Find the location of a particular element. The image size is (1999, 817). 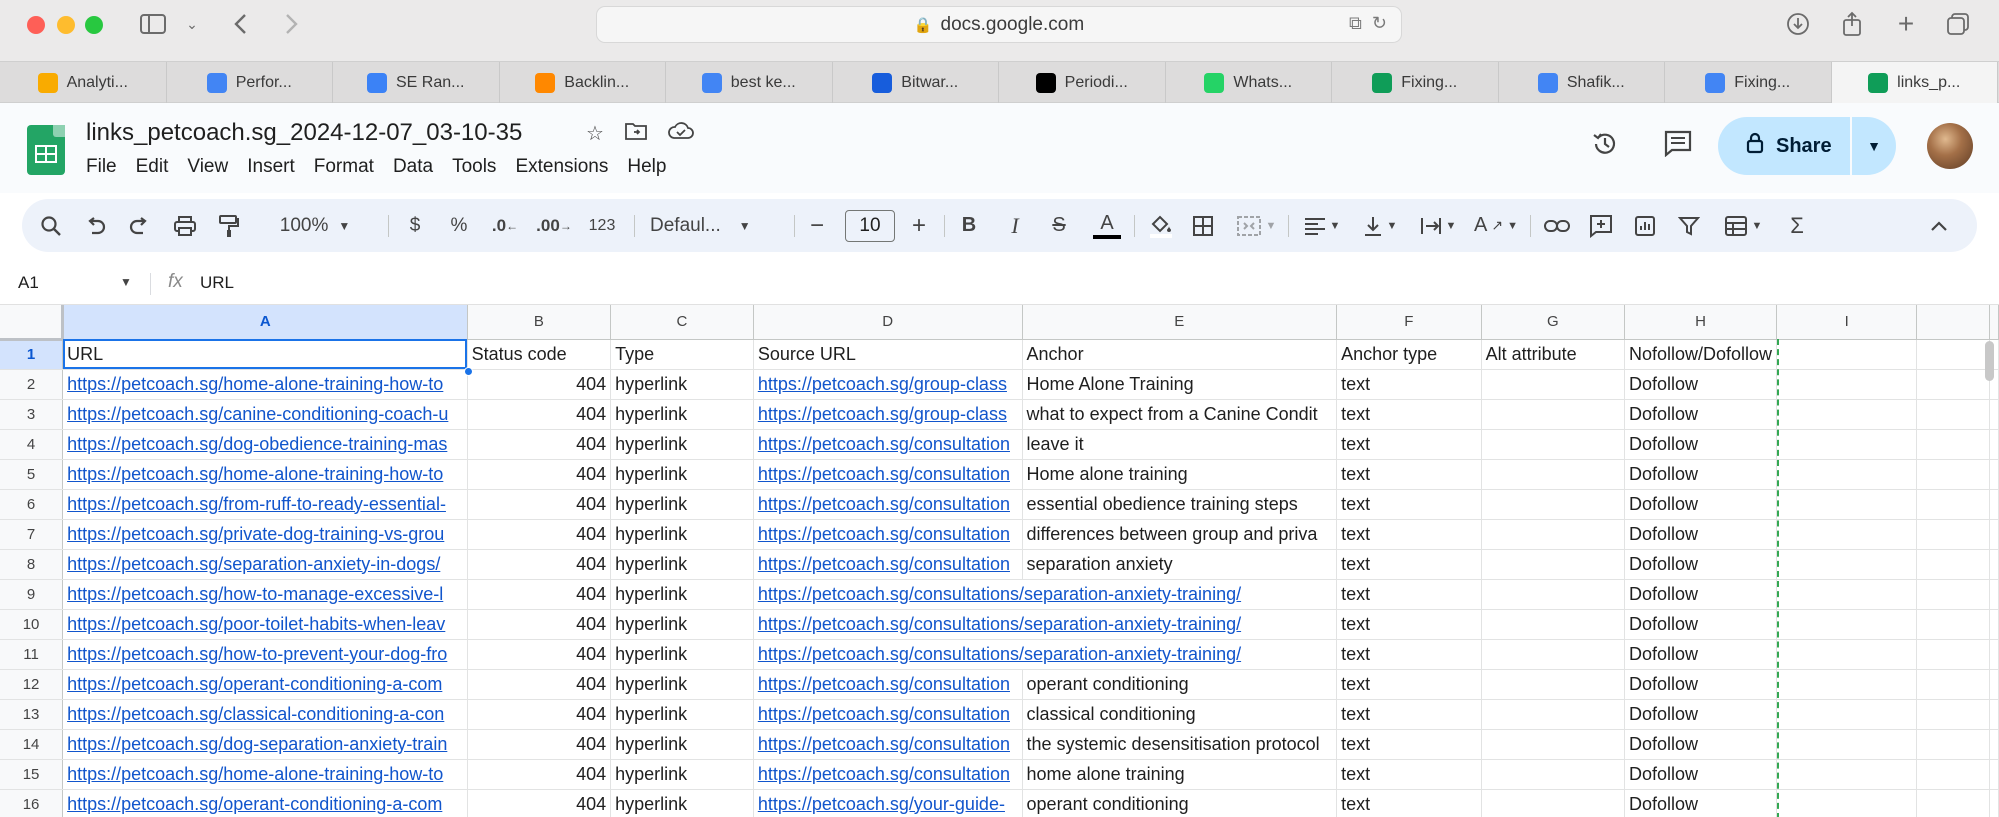

column-header-a: A is located at coordinates (265, 322).